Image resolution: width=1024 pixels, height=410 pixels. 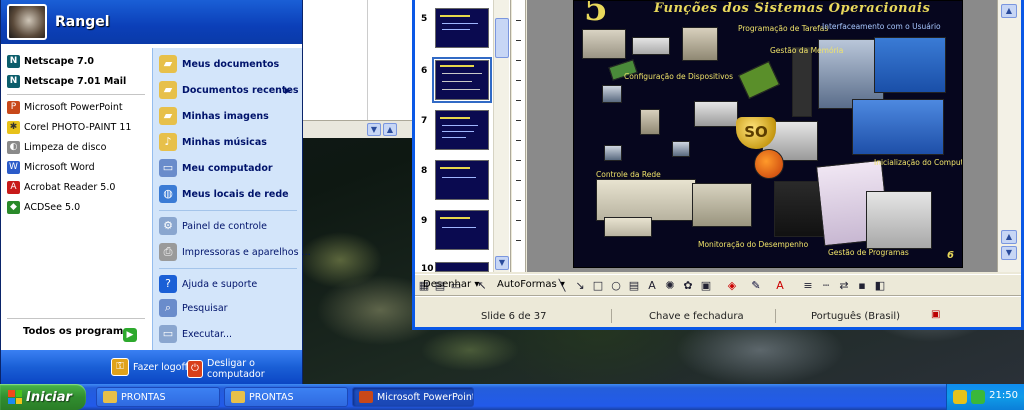 What do you see at coordinates (978, 397) in the screenshot?
I see `security-tray-icon` at bounding box center [978, 397].